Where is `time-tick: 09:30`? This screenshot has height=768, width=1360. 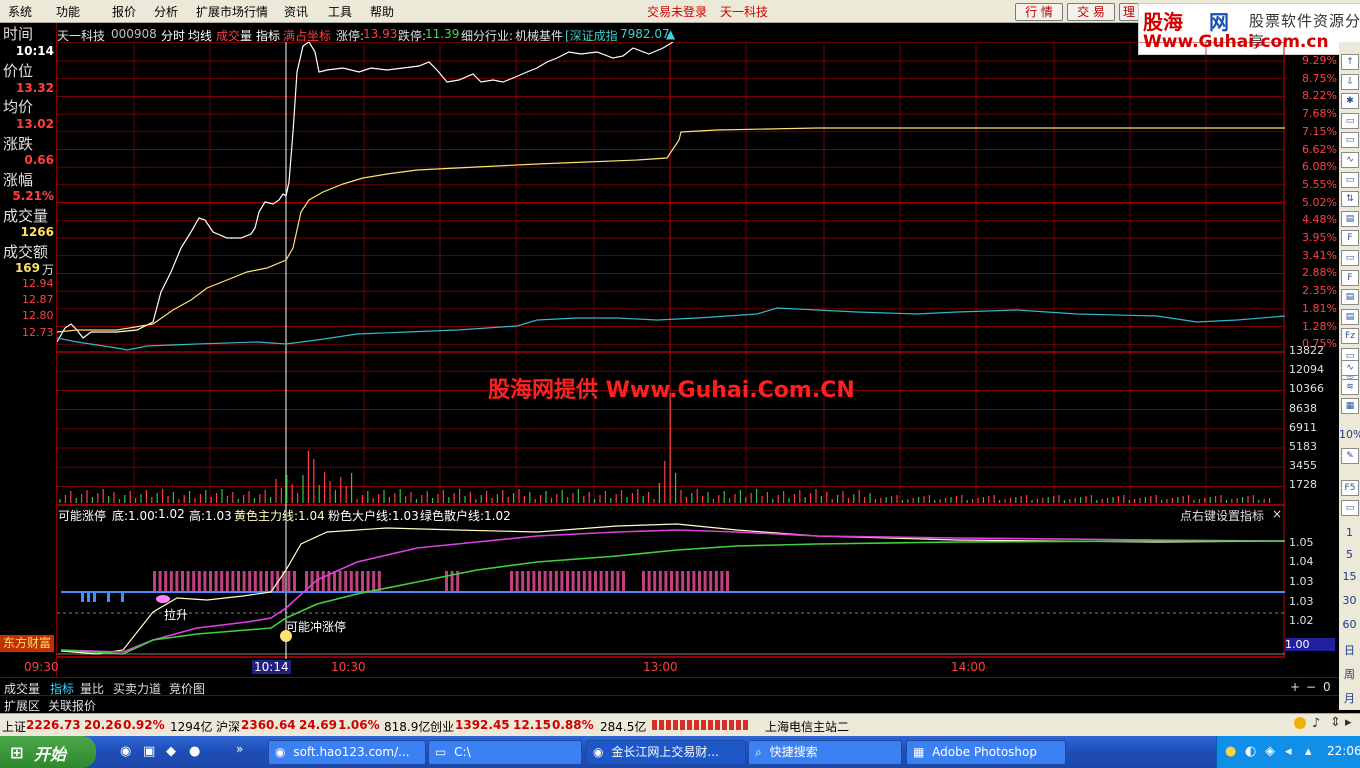 time-tick: 09:30 is located at coordinates (41, 667).